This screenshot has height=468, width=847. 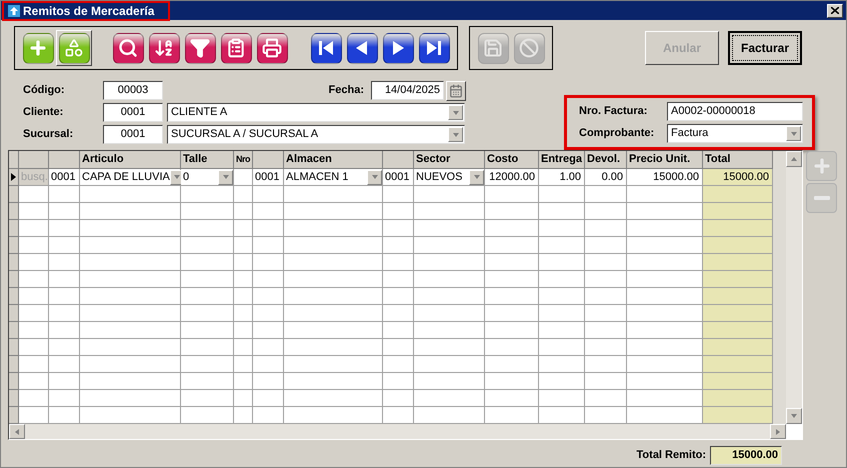 I want to click on close-button, so click(x=835, y=11).